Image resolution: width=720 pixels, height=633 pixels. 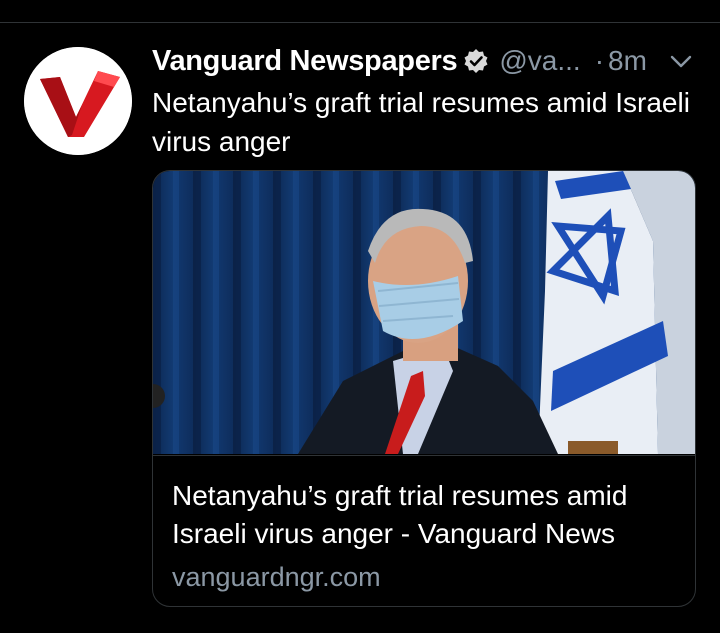 I want to click on avatar, so click(x=78, y=101).